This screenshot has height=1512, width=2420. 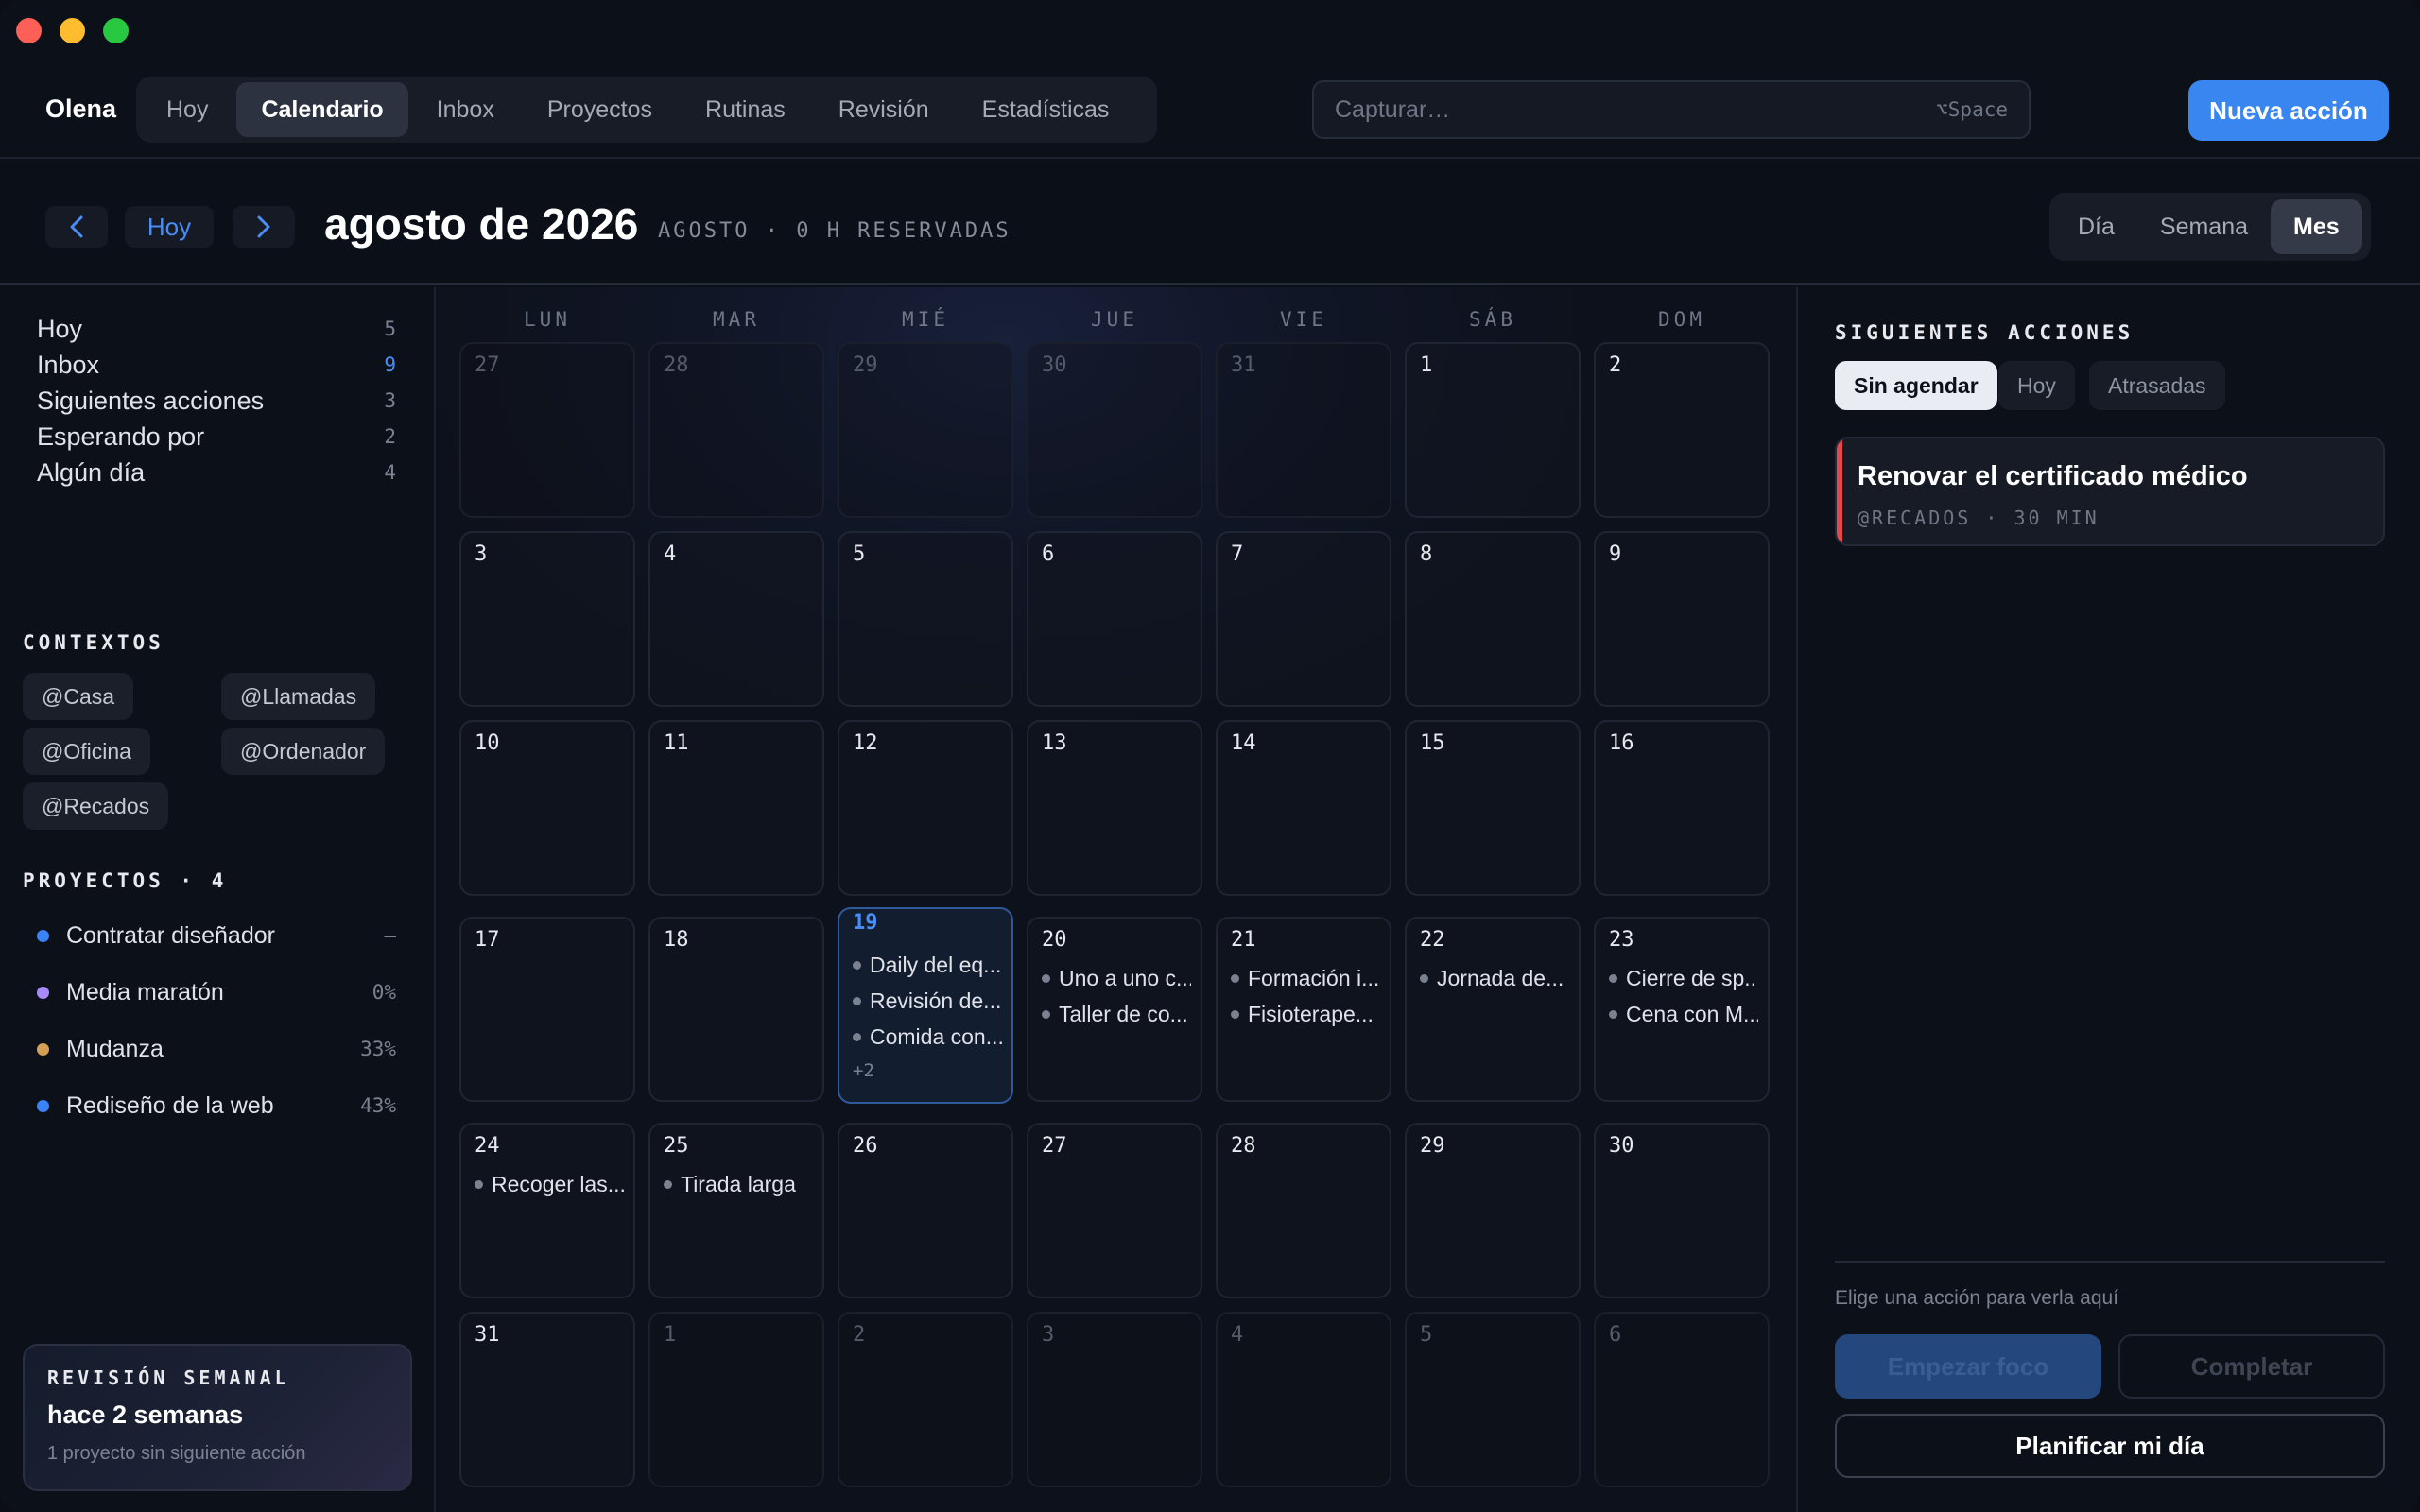 I want to click on more-events-link: +2, so click(x=863, y=1070).